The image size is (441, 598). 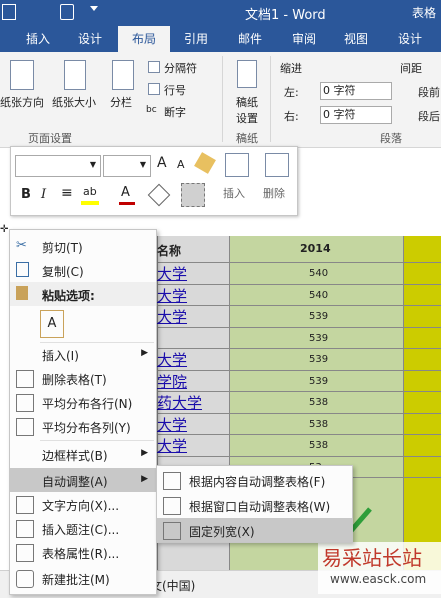 I want to click on indent-left-label: 左:, so click(x=291, y=92).